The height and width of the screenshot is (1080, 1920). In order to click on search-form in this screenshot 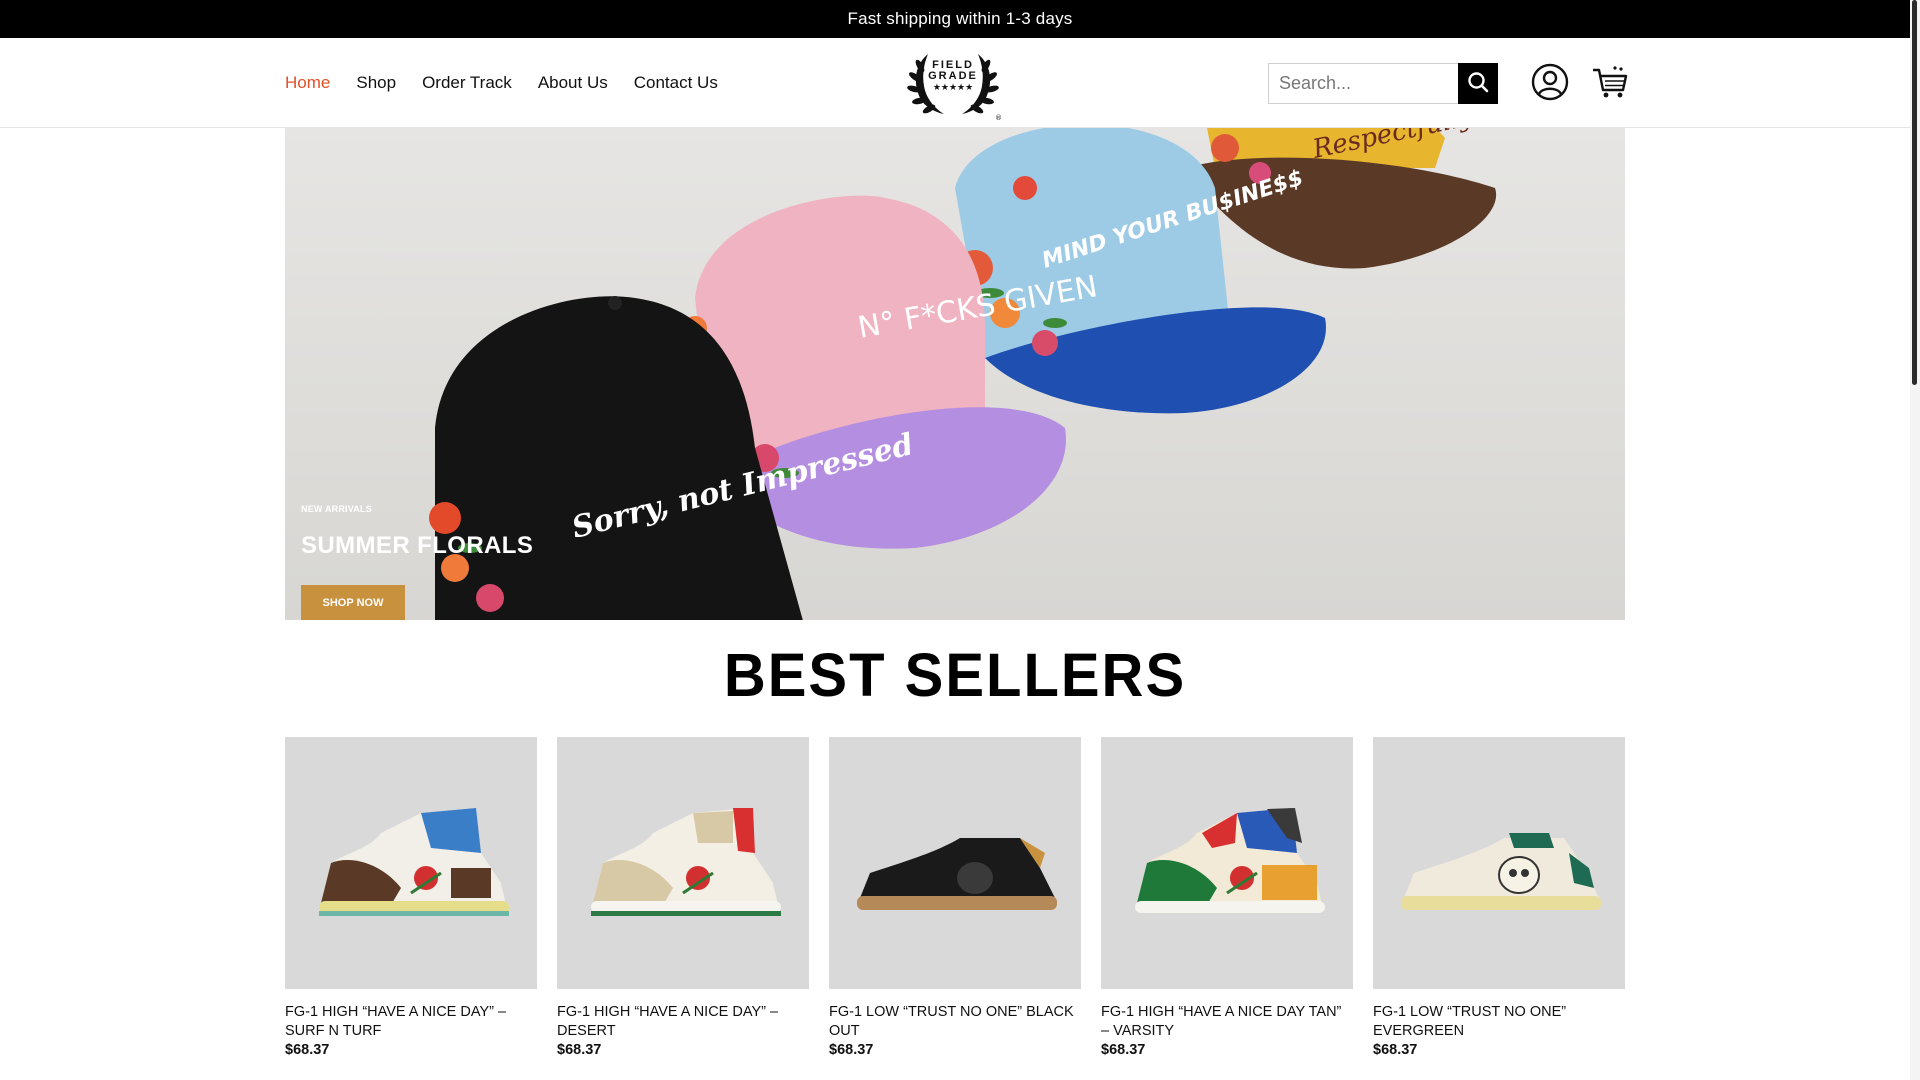, I will do `click(1383, 83)`.